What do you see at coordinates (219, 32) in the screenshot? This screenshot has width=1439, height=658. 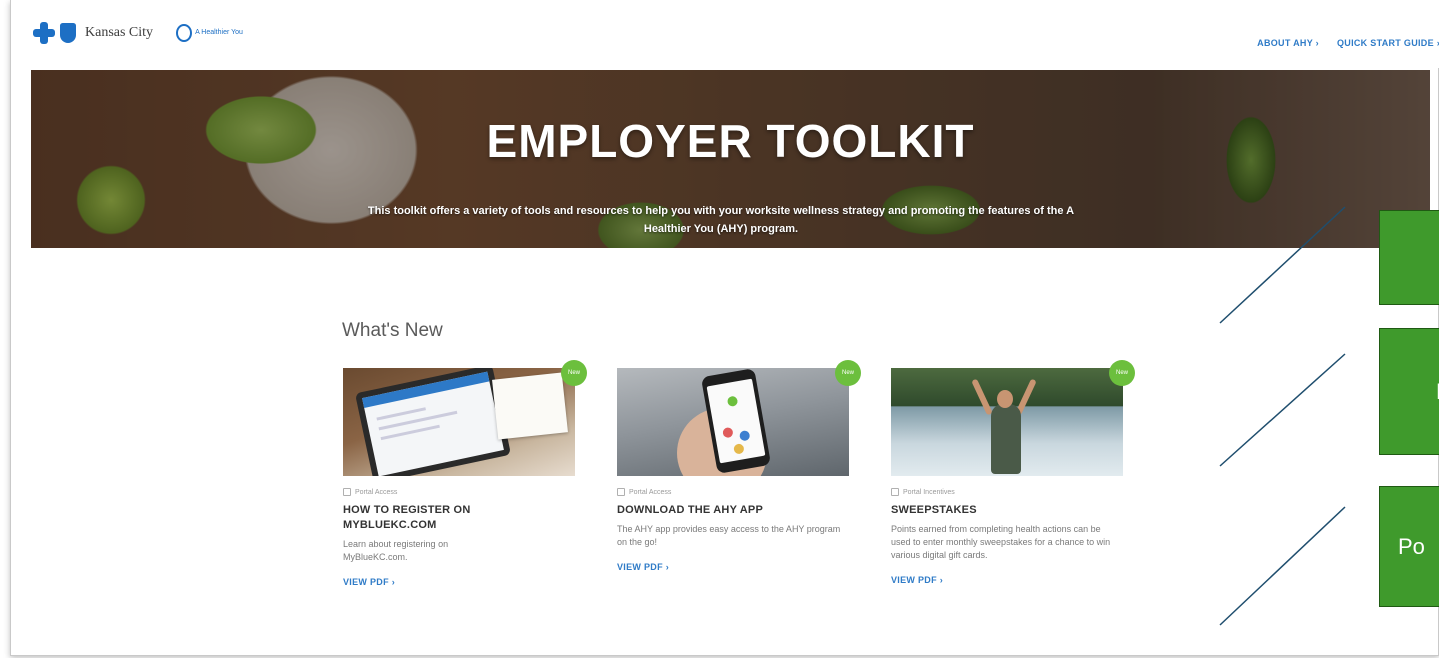 I see `partner-text: A Healthier You` at bounding box center [219, 32].